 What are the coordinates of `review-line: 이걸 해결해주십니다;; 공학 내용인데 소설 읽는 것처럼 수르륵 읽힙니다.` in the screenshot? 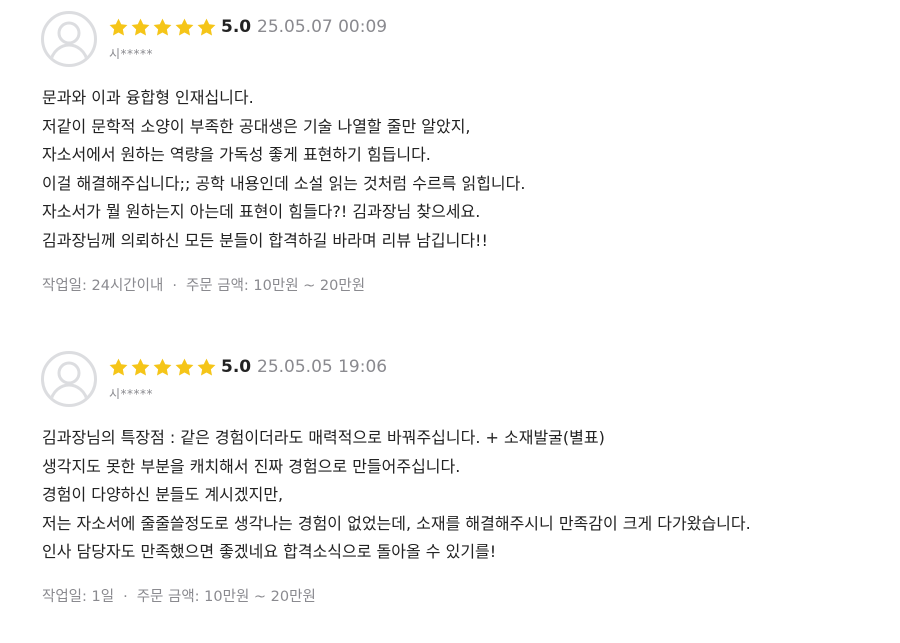 It's located at (284, 183).